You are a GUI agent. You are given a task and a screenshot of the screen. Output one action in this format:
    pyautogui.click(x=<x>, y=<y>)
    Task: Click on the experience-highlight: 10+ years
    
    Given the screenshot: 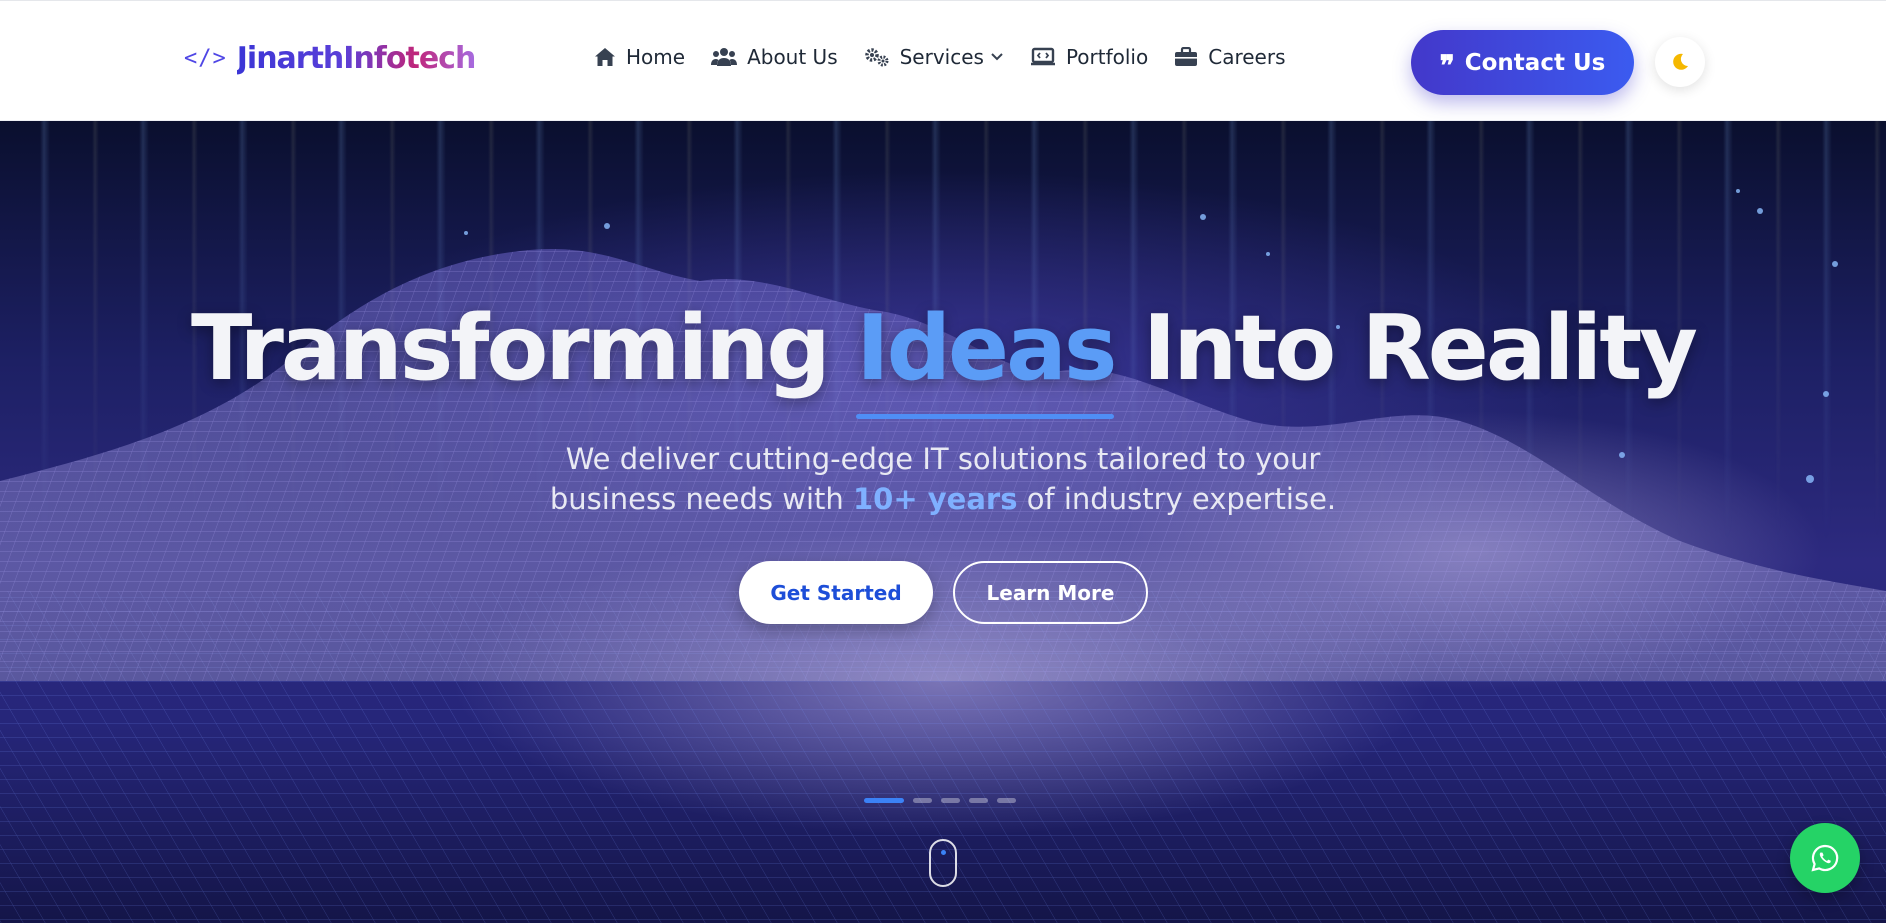 What is the action you would take?
    pyautogui.click(x=935, y=499)
    